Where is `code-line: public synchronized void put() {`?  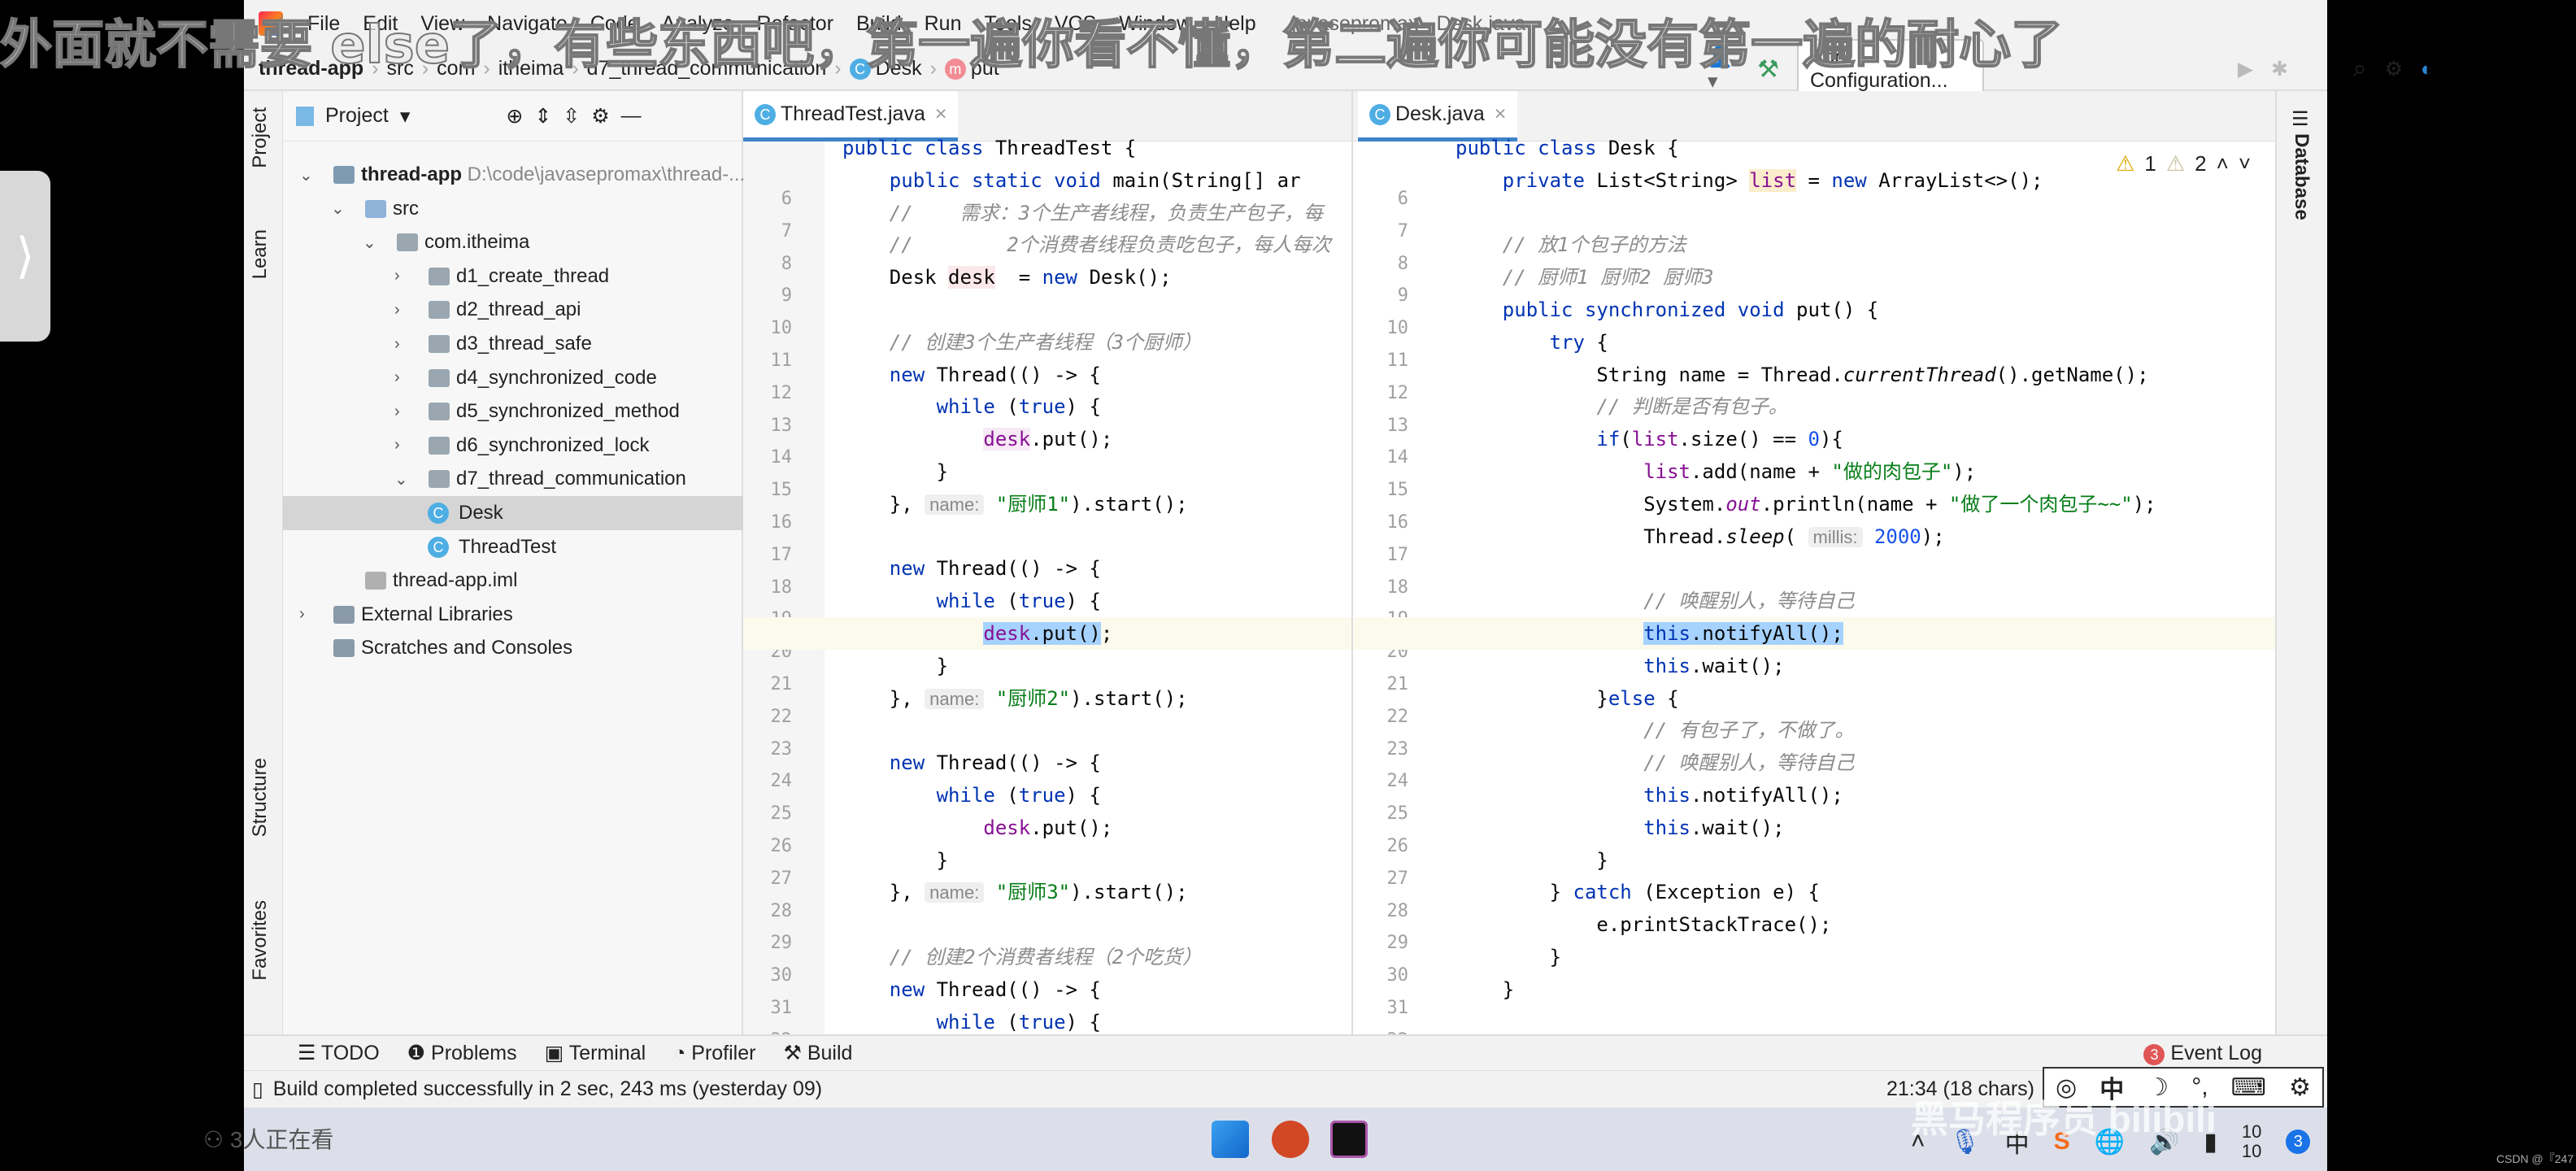
code-line: public synchronized void put() { is located at coordinates (1667, 310).